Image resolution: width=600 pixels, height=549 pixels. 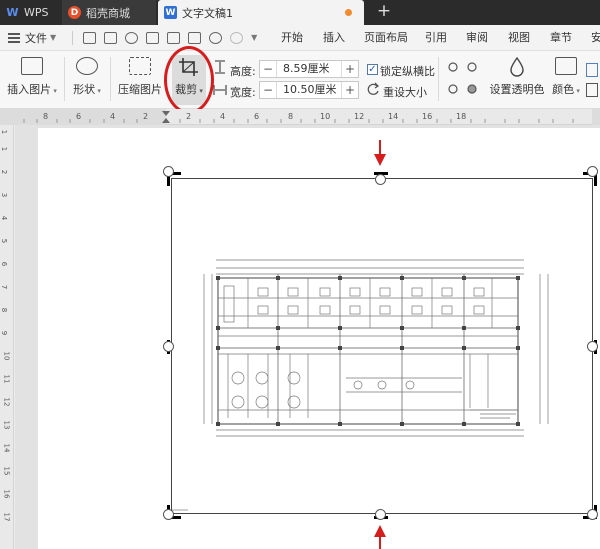 I want to click on width-value: 10.50厘米, so click(x=309, y=90).